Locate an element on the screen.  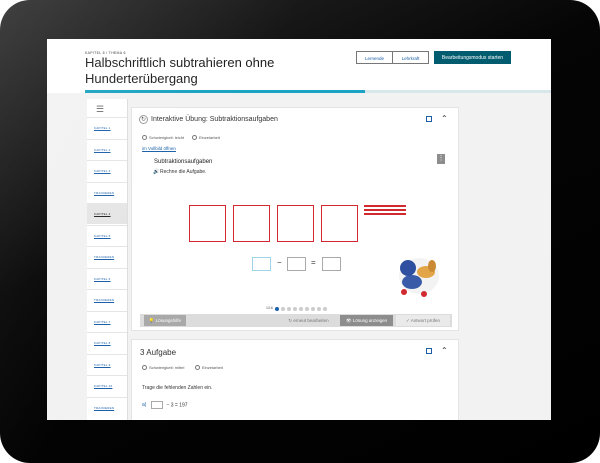
check-answer-button: ✓ Antwort prüfen is located at coordinates (423, 320).